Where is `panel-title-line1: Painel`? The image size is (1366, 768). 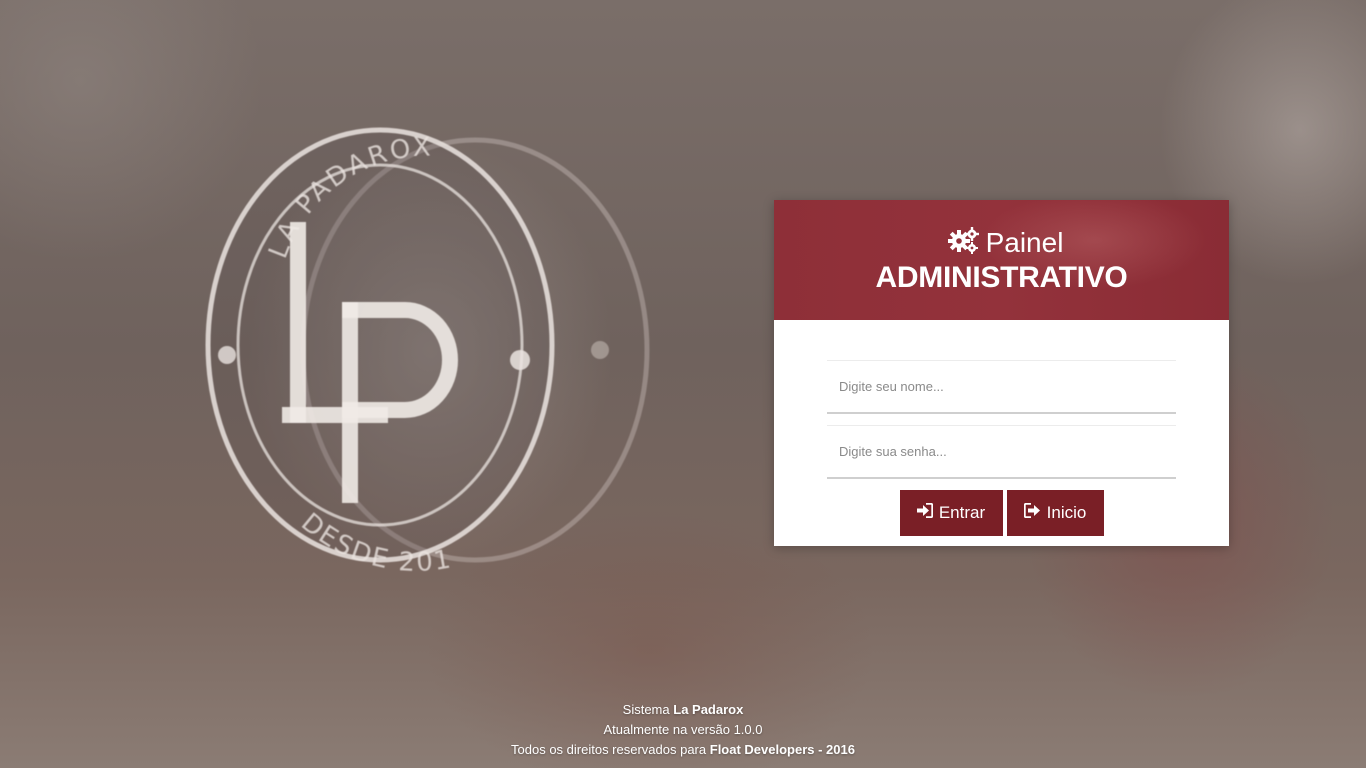 panel-title-line1: Painel is located at coordinates (1024, 242).